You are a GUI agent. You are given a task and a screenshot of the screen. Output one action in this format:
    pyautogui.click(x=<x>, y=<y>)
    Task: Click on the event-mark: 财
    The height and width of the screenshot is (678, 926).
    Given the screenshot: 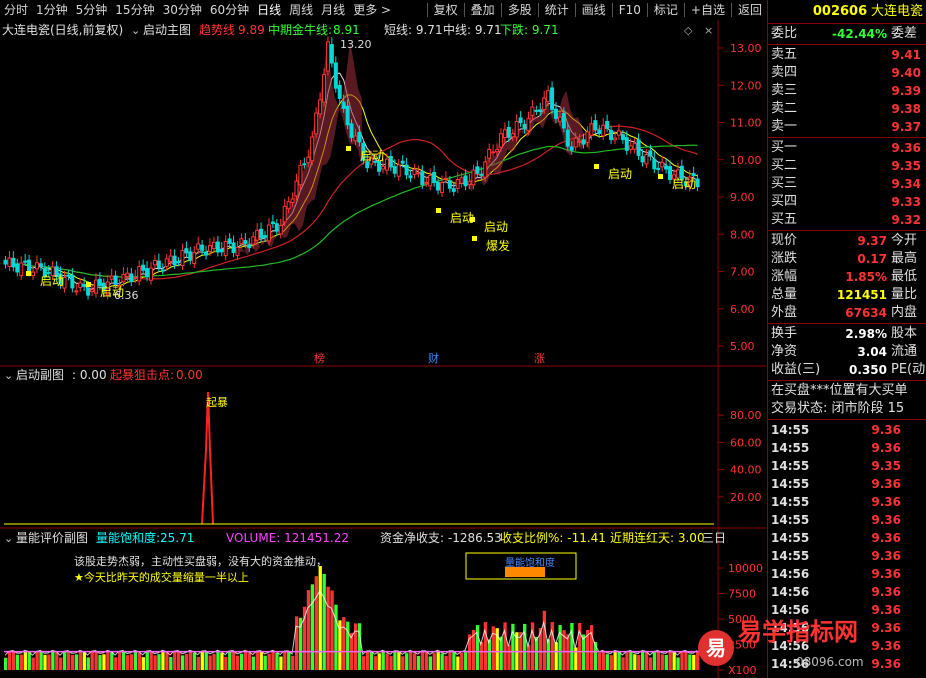 What is the action you would take?
    pyautogui.click(x=433, y=358)
    